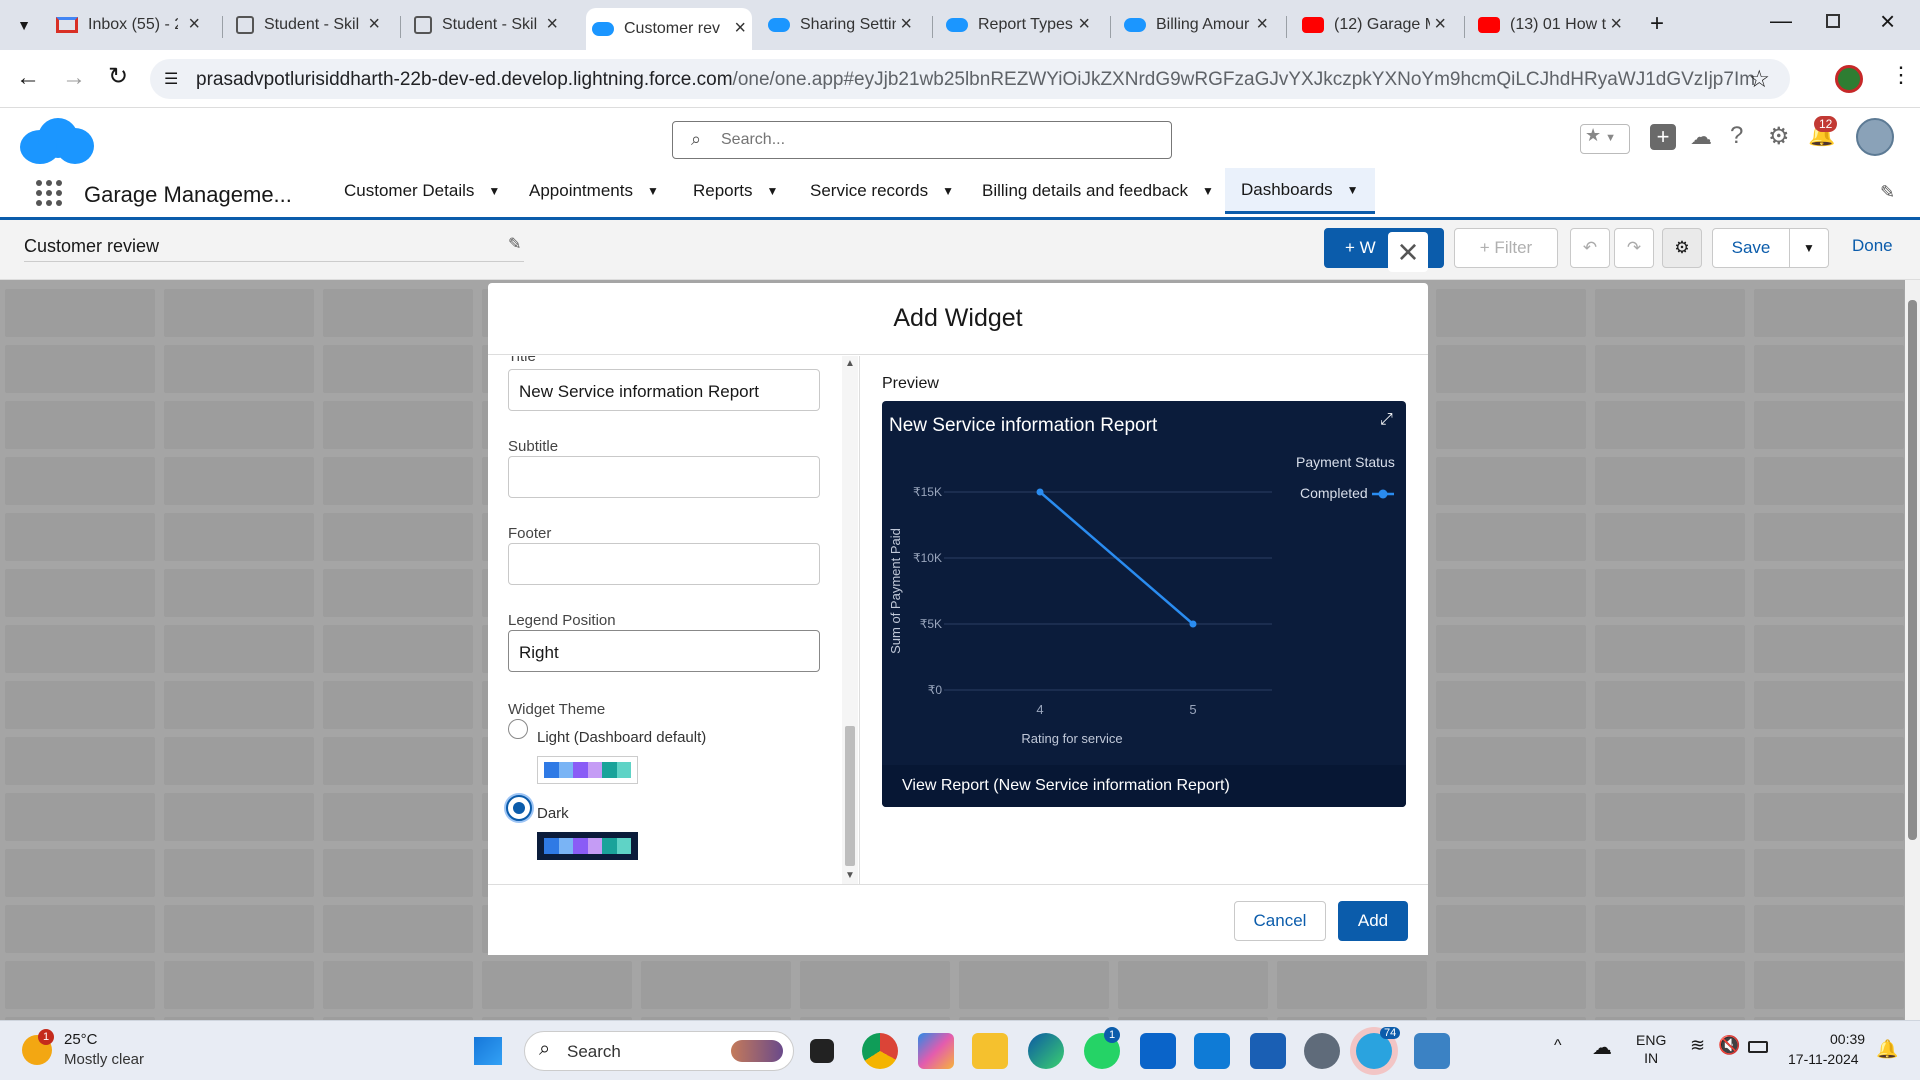 The width and height of the screenshot is (1920, 1080). I want to click on copilot-icon, so click(936, 1051).